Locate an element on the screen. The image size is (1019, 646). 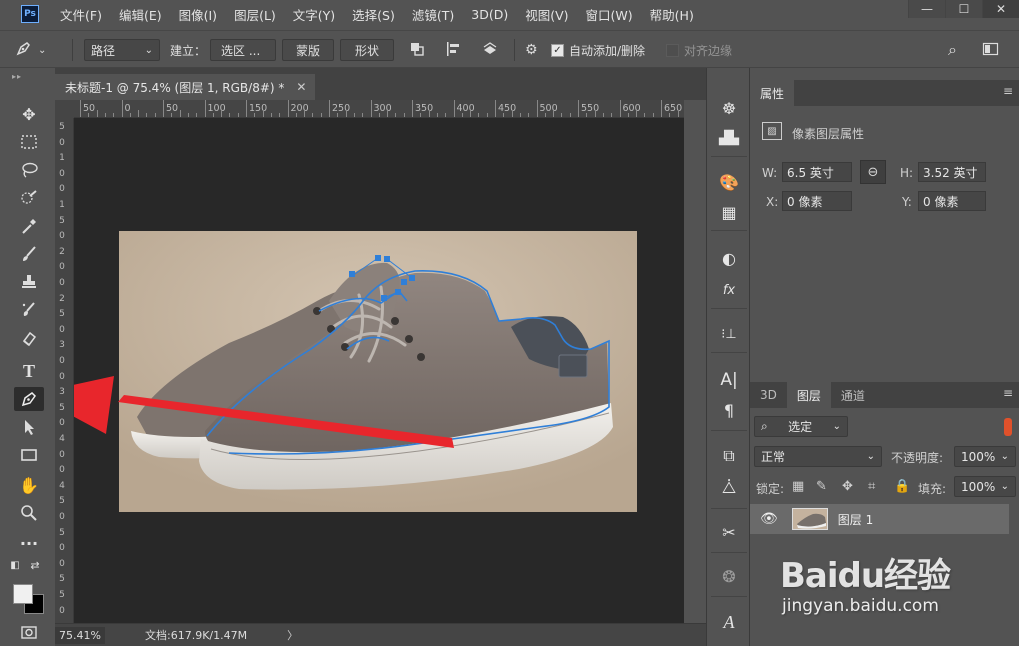
menu-file: 文件(F) is located at coordinates (81, 14).